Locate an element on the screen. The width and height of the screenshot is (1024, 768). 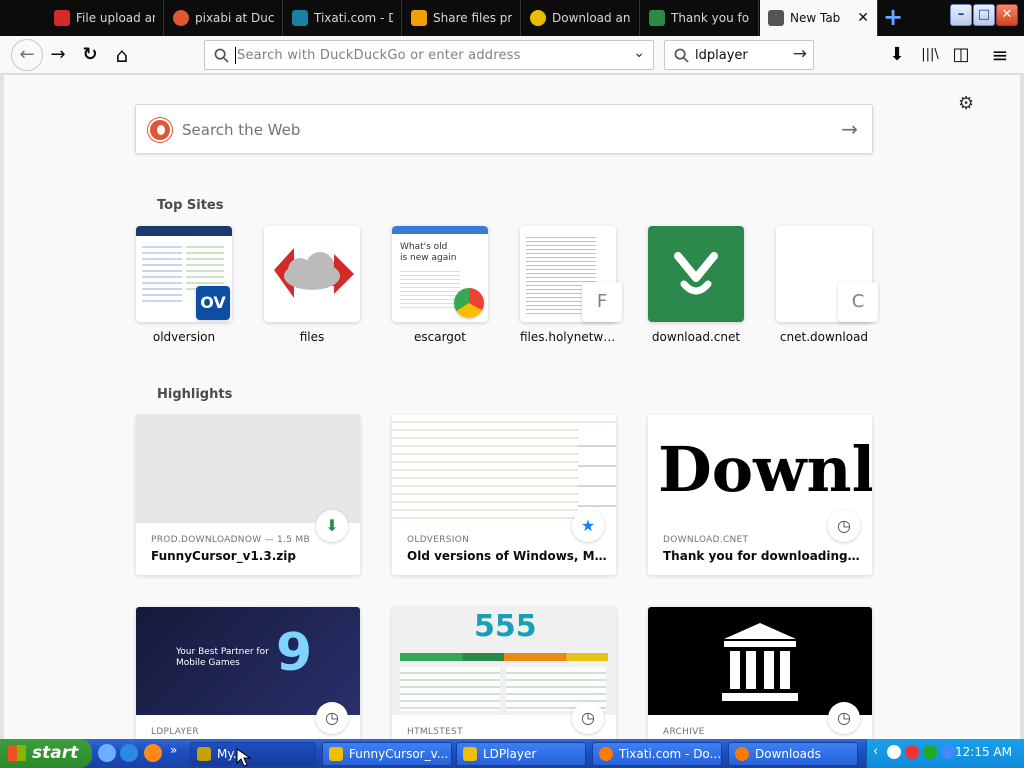
gear-icon: ⚙ is located at coordinates (966, 103).